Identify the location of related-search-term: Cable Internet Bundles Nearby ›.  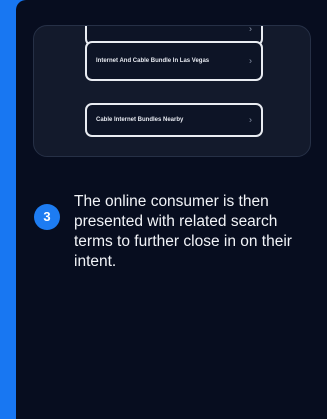
(174, 120).